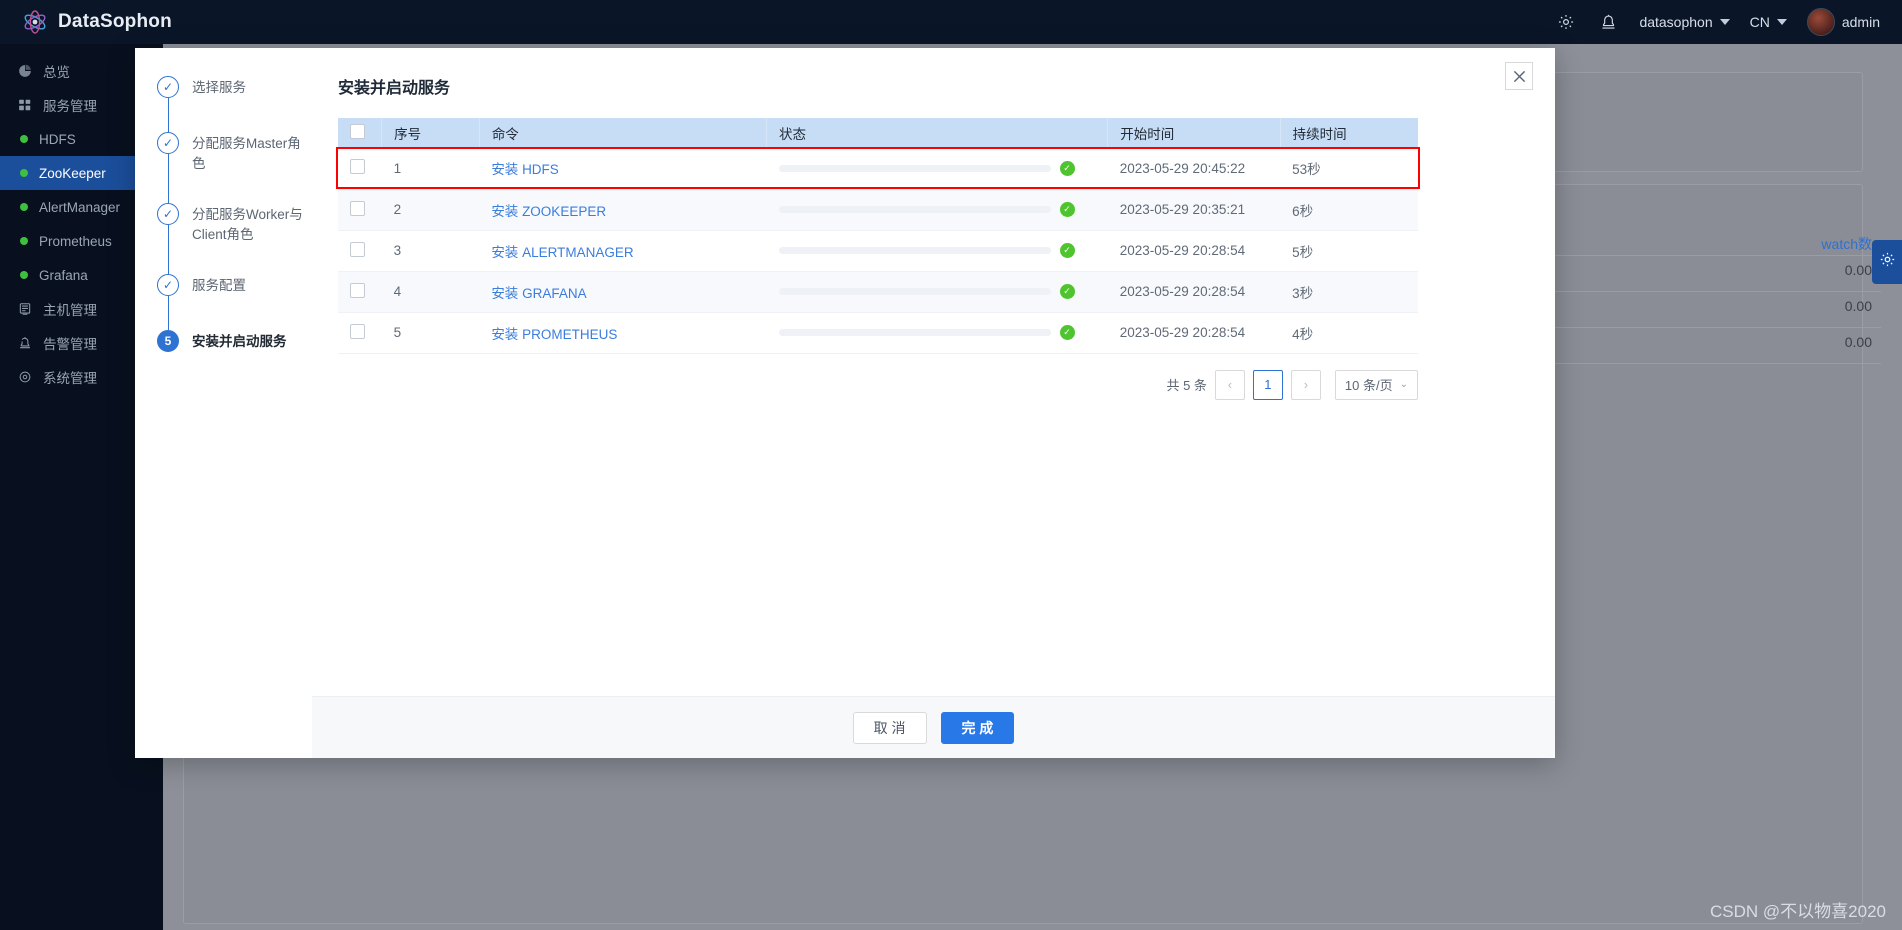  Describe the element at coordinates (1194, 133) in the screenshot. I see `col-start-time: 开始时间` at that location.